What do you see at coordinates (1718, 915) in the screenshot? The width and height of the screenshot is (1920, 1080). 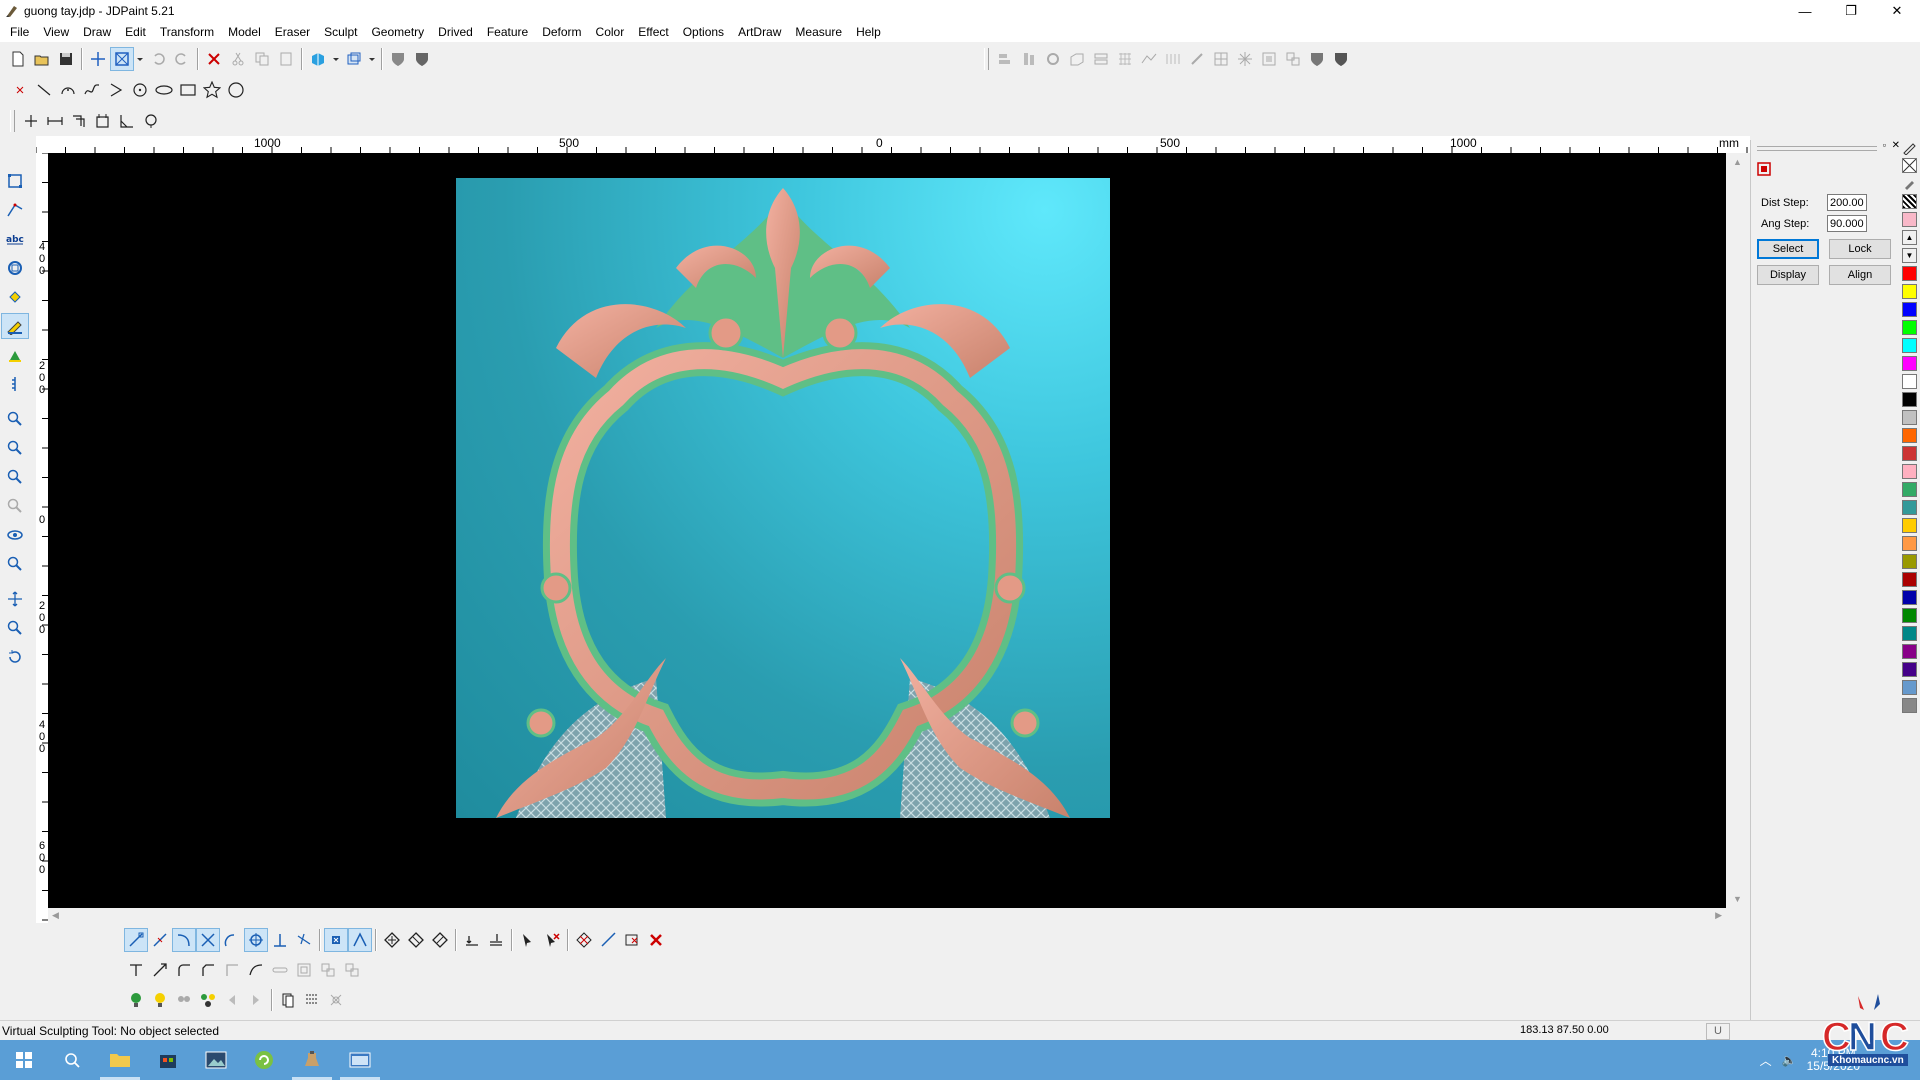 I see `scroll-right-icon: ▶` at bounding box center [1718, 915].